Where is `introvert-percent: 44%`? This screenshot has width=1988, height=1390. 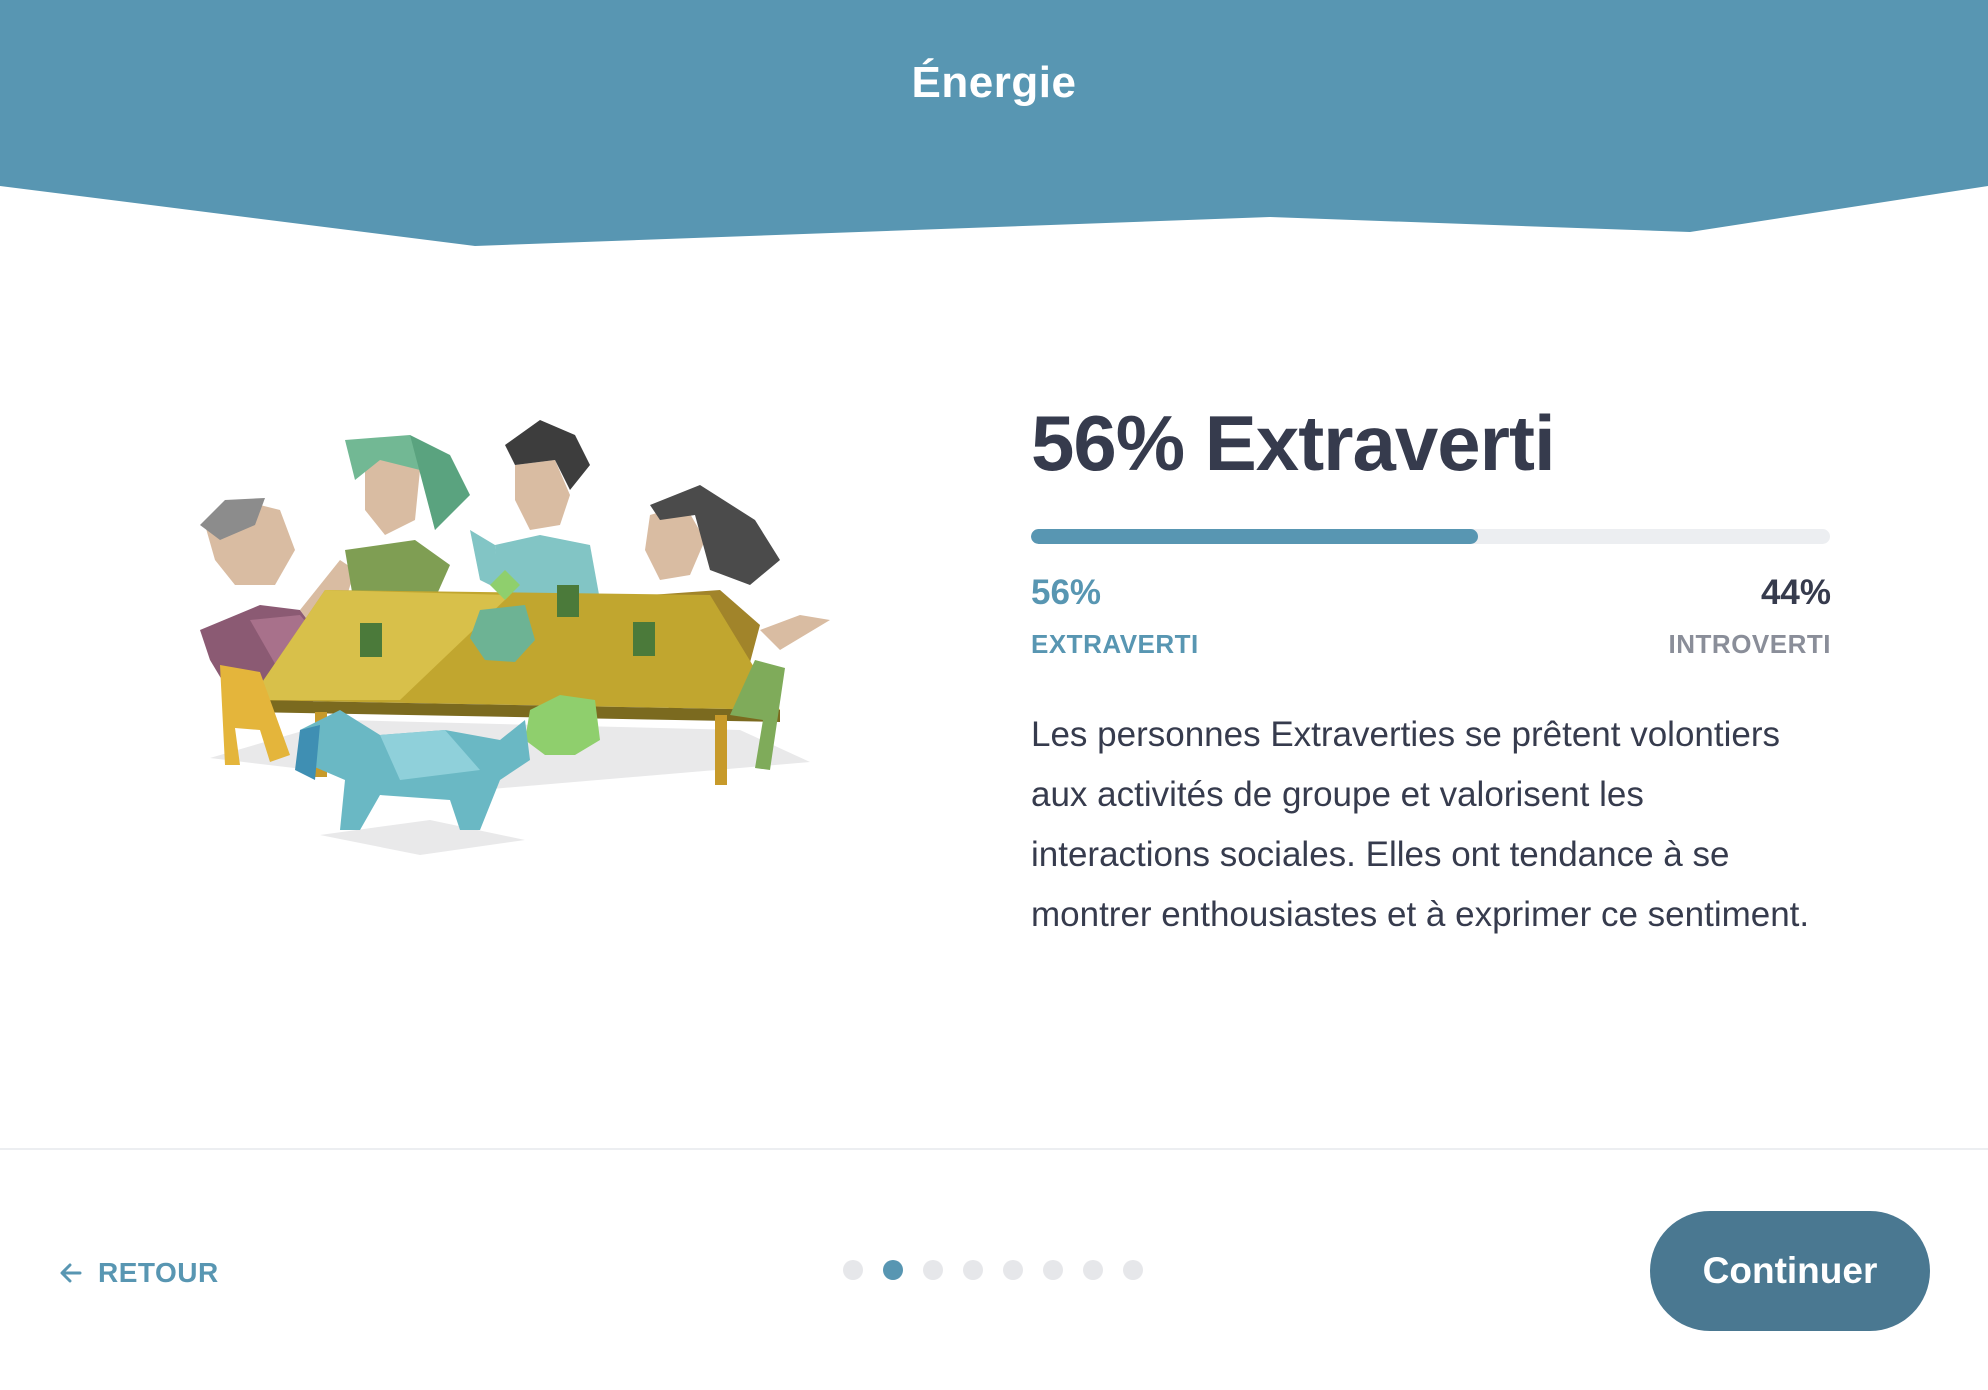 introvert-percent: 44% is located at coordinates (1795, 592).